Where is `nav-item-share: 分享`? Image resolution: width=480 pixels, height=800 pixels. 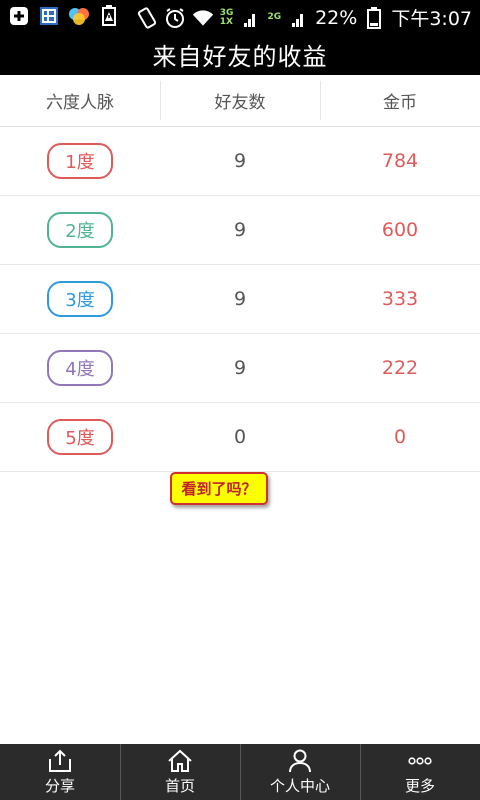
nav-item-share: 分享 is located at coordinates (60, 772).